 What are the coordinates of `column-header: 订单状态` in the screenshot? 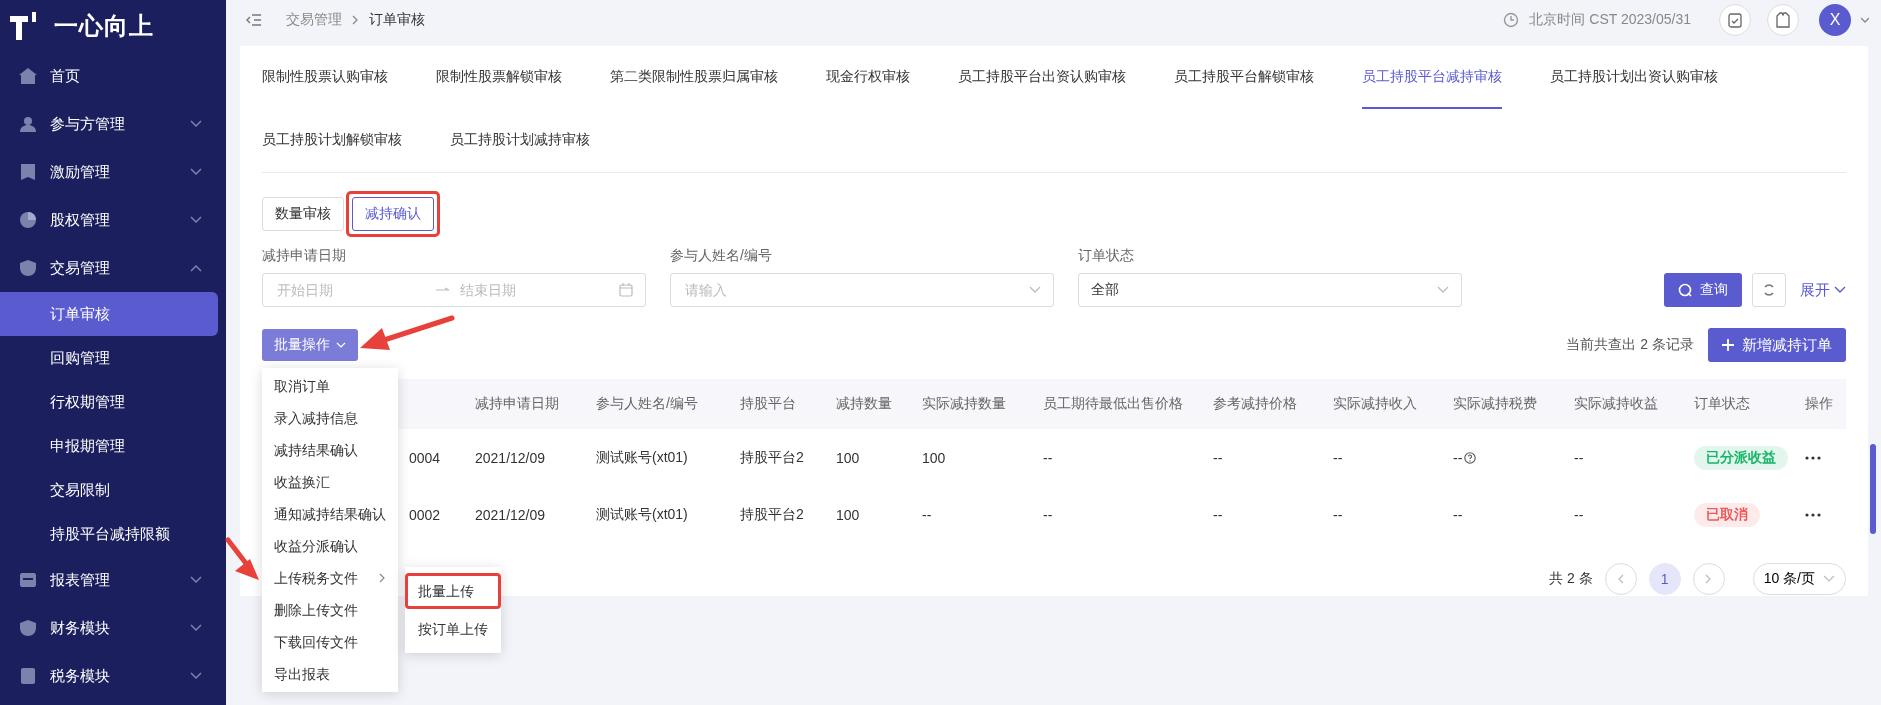 It's located at (1722, 404).